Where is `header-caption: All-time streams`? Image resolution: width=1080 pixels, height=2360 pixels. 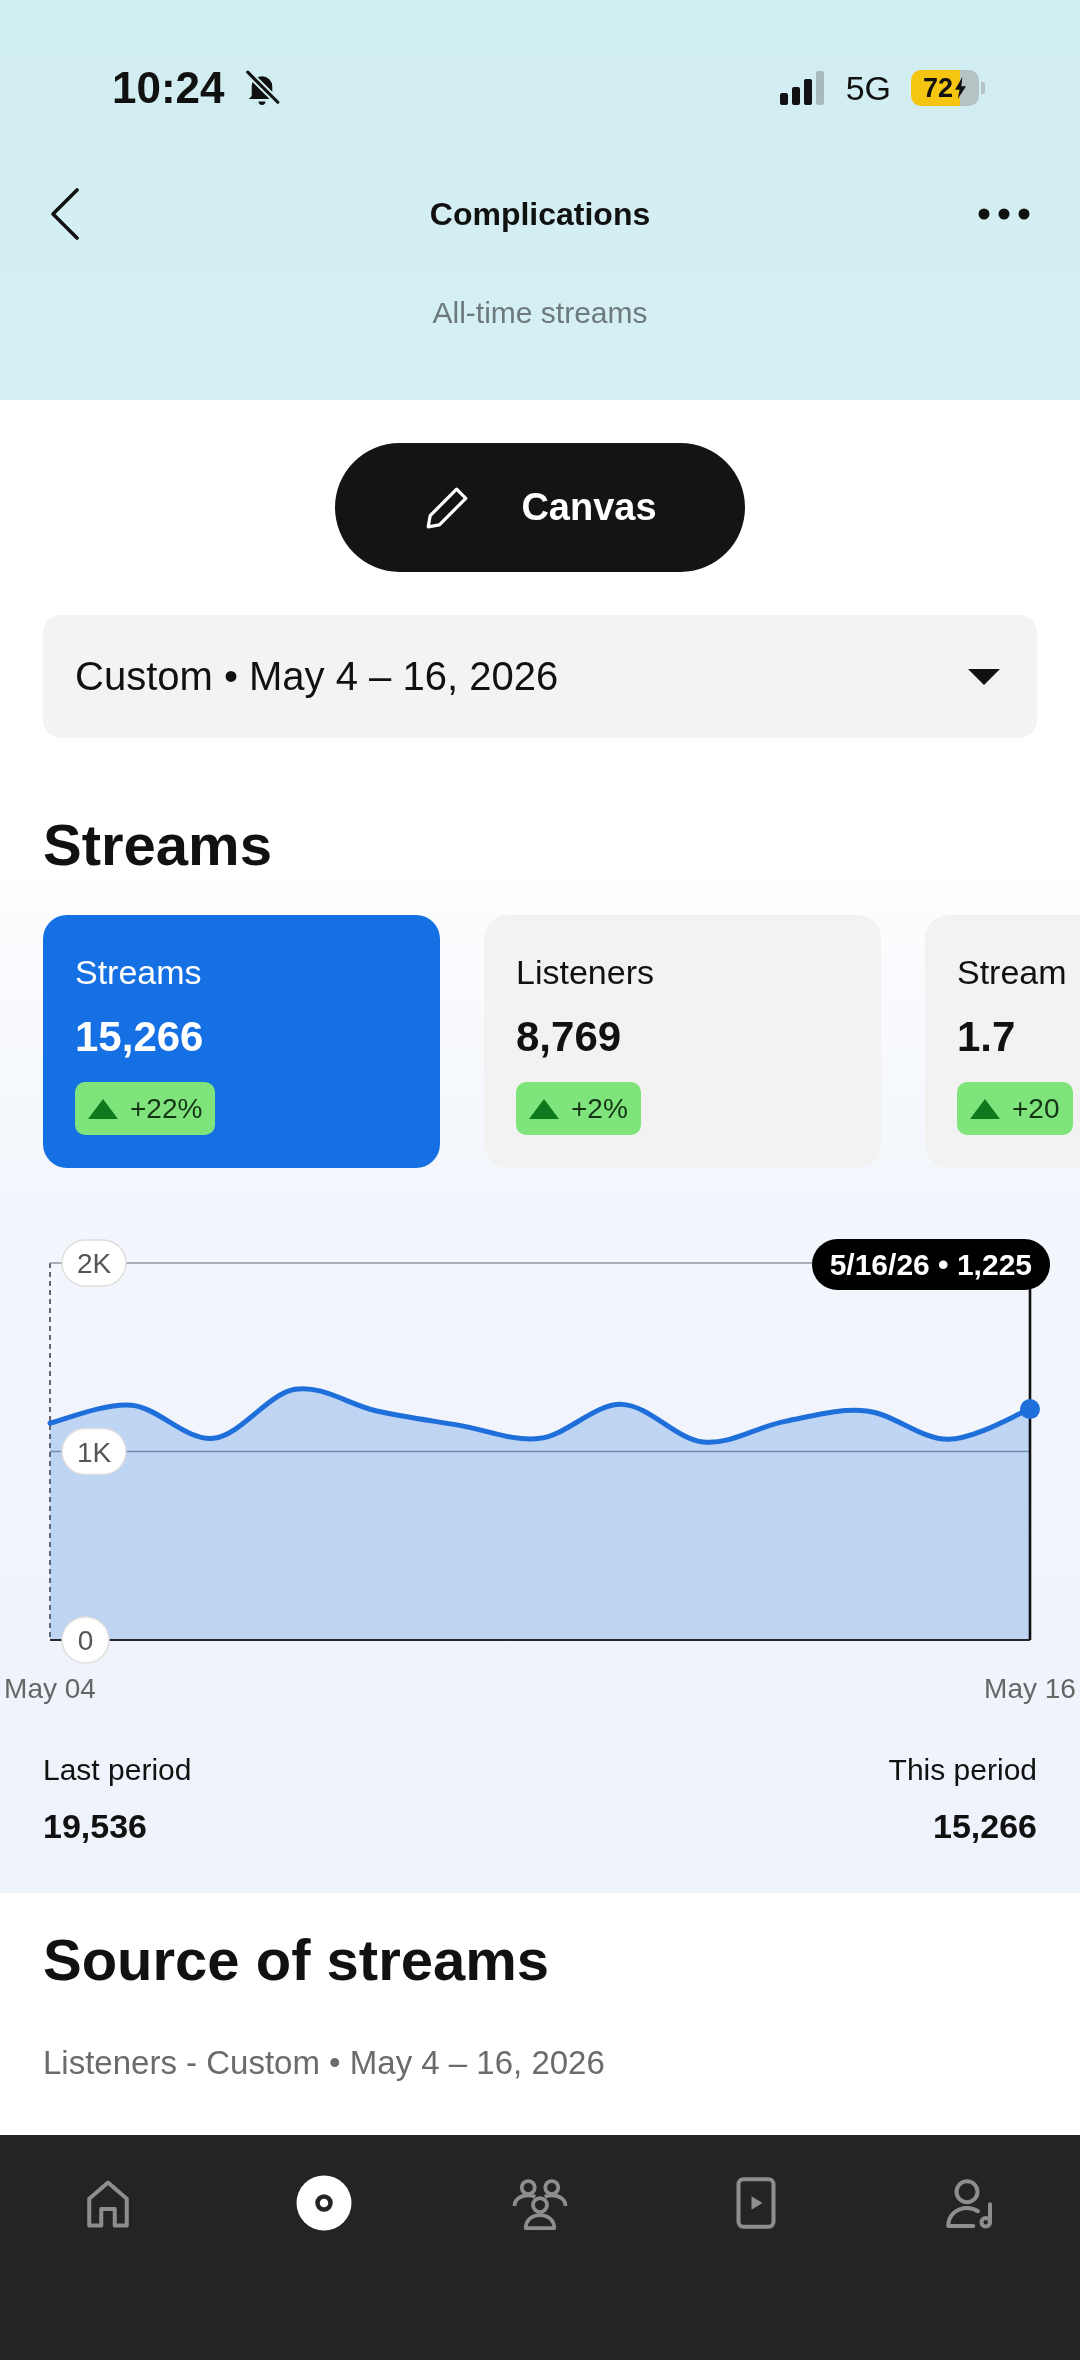 header-caption: All-time streams is located at coordinates (540, 313).